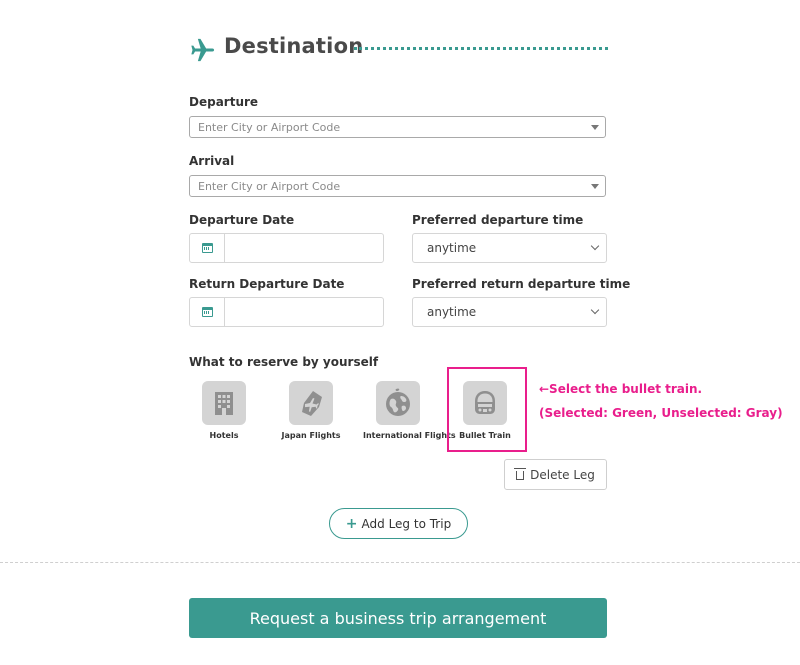  What do you see at coordinates (452, 312) in the screenshot?
I see `preferred-return-time-value: anytime` at bounding box center [452, 312].